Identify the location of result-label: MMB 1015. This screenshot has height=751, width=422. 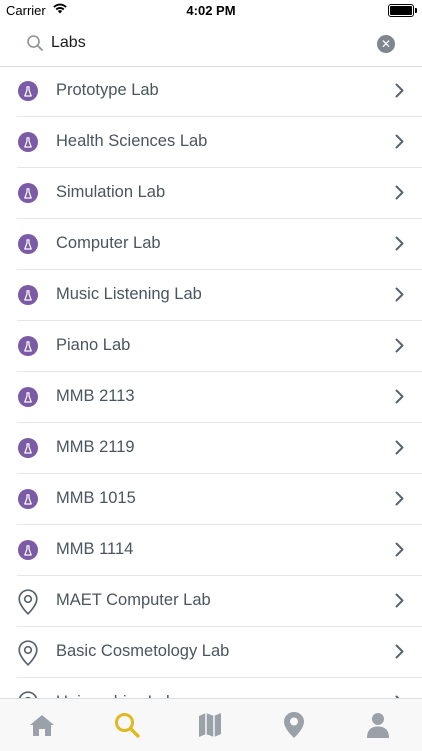
(96, 498).